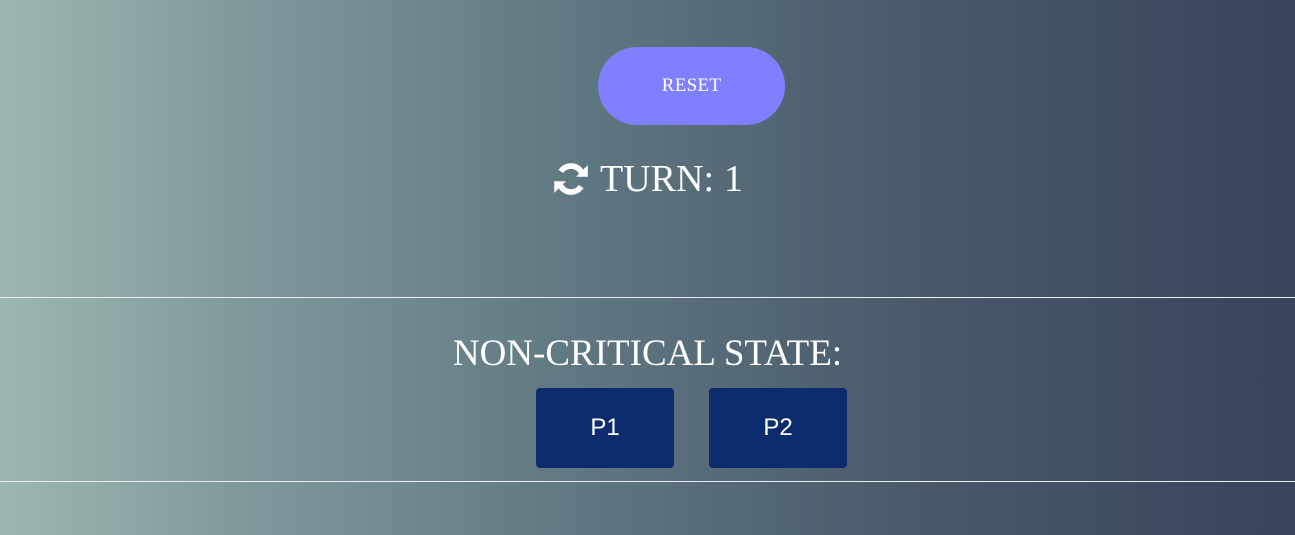 The image size is (1295, 535). Describe the element at coordinates (657, 179) in the screenshot. I see `turn-label: TURN:` at that location.